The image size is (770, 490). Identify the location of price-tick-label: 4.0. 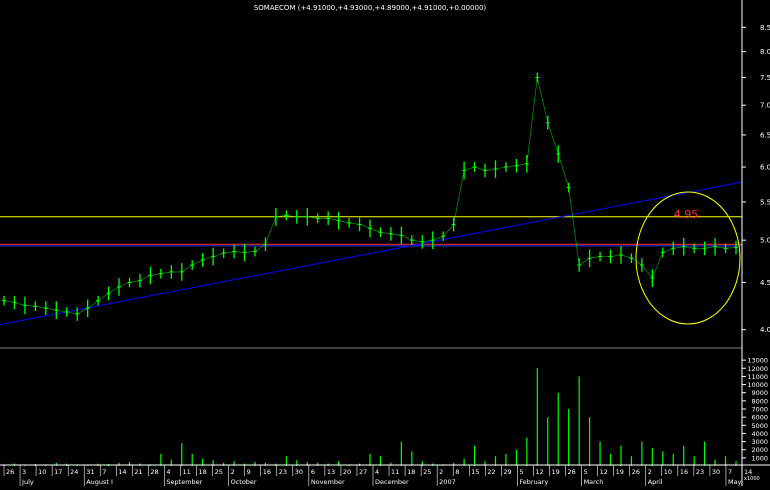
(765, 330).